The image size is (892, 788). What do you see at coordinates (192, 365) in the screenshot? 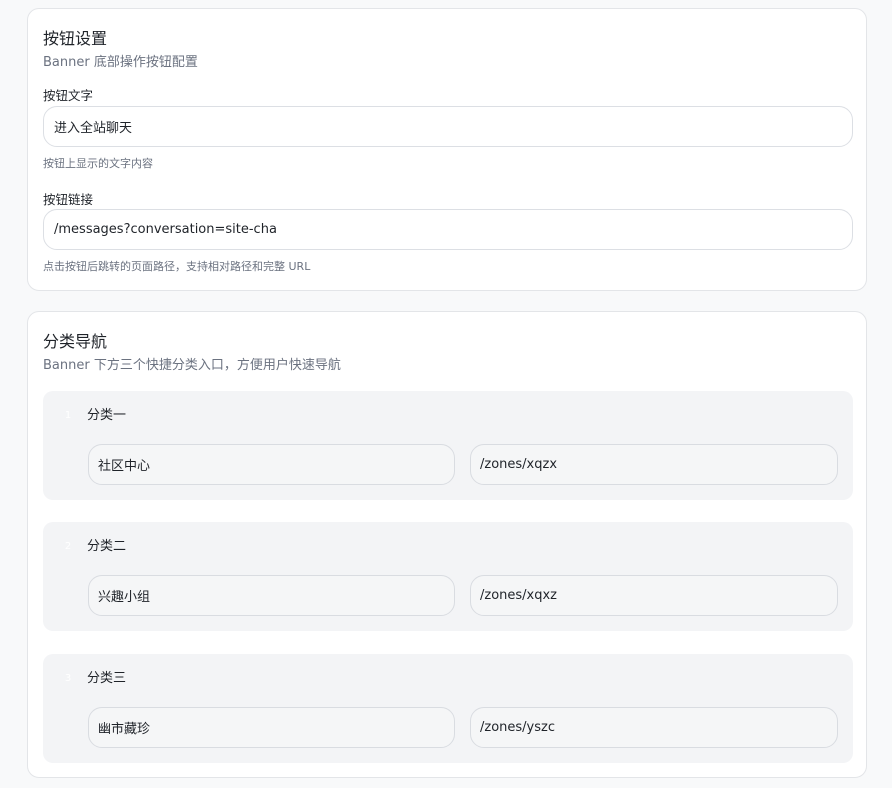
I see `category-nav-subtitle: Banner 下方三个快捷分类入口，方便用户快速导航` at bounding box center [192, 365].